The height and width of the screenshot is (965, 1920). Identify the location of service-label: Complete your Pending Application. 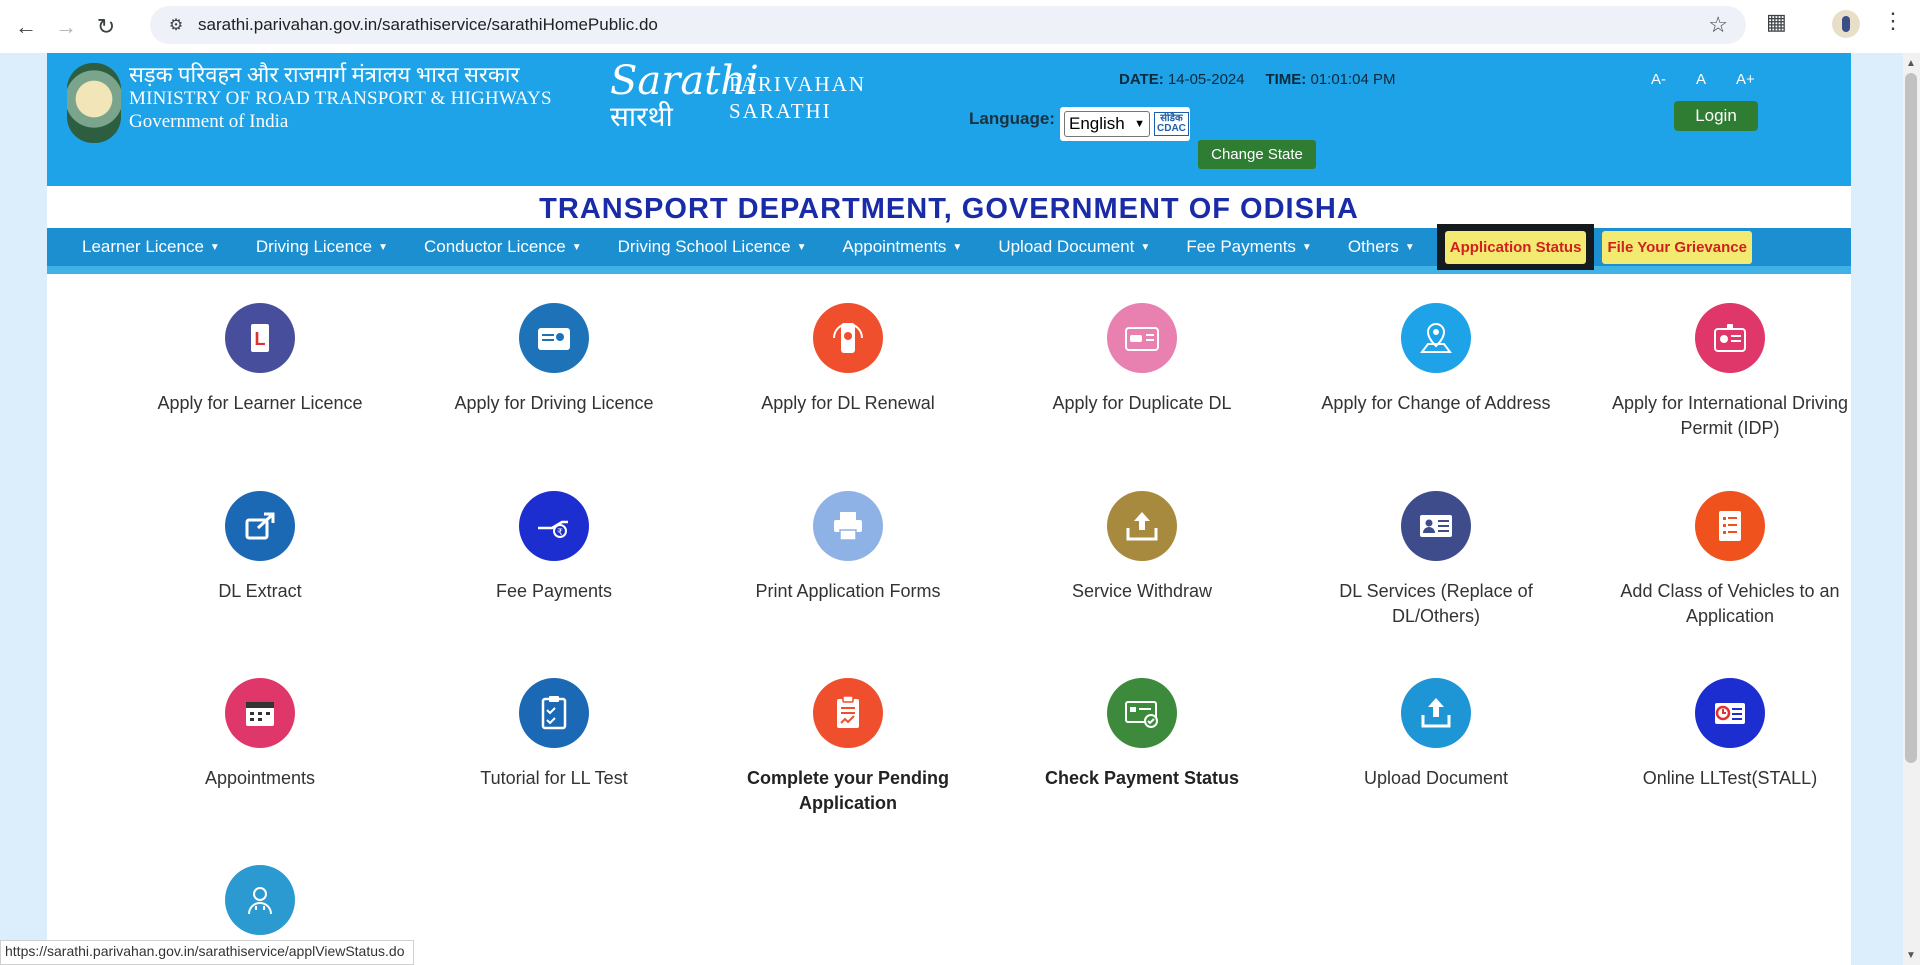
(848, 791).